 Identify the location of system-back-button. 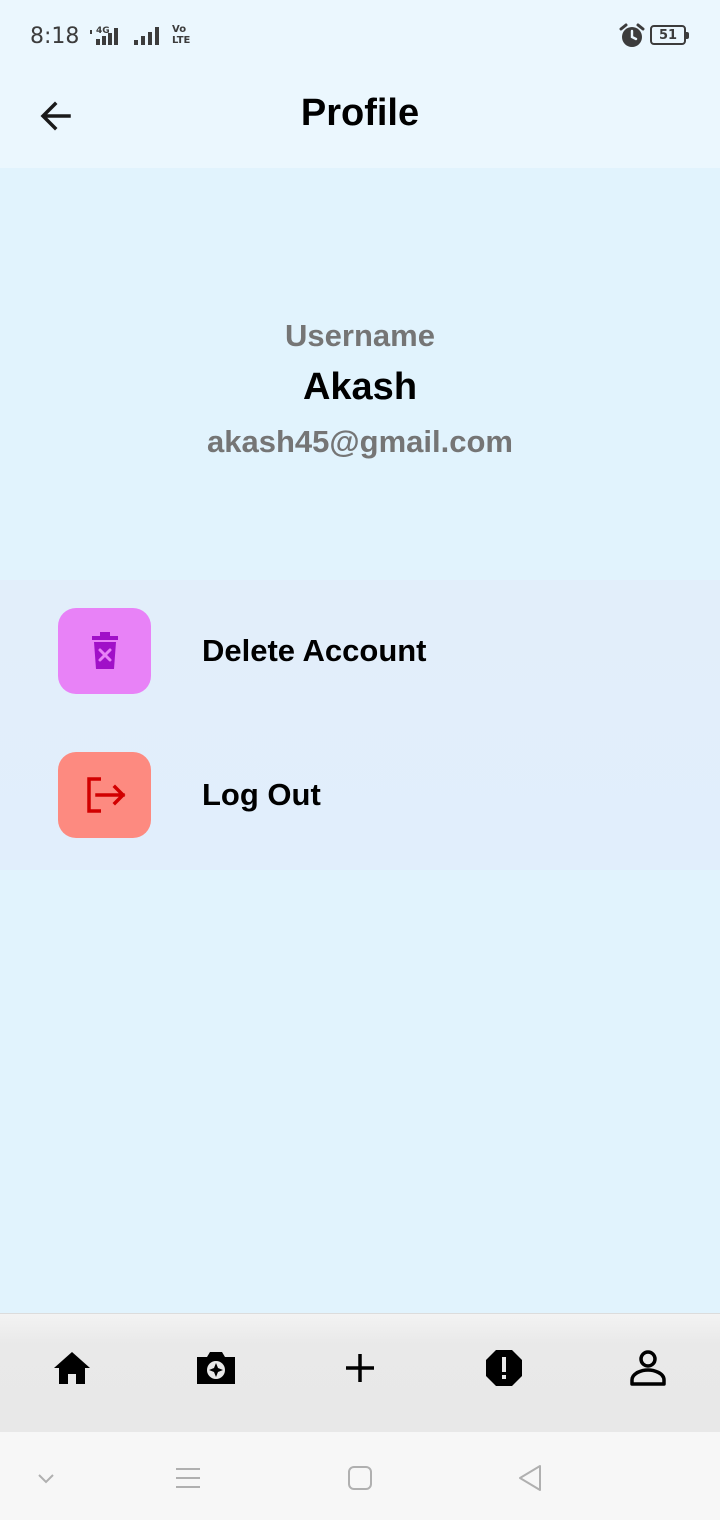
(530, 1478).